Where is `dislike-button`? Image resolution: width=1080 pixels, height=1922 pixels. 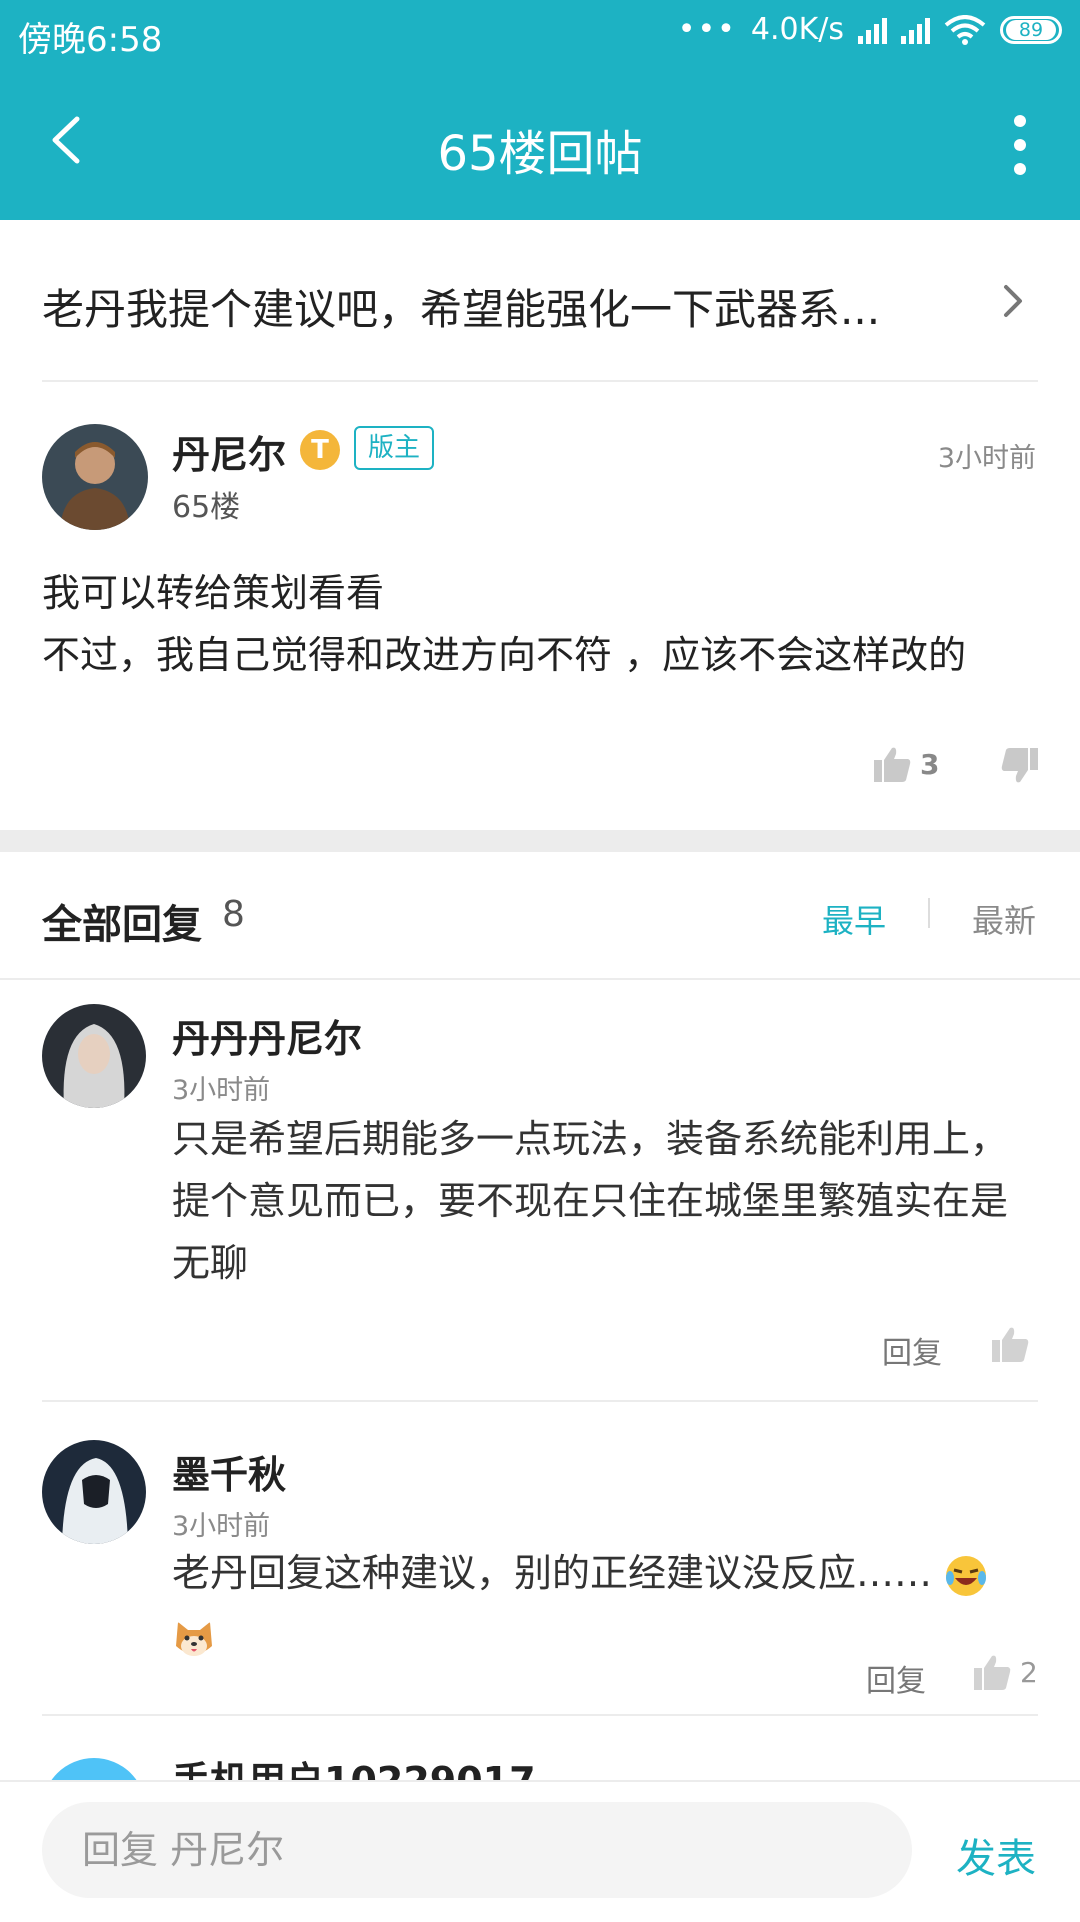
dislike-button is located at coordinates (1020, 768).